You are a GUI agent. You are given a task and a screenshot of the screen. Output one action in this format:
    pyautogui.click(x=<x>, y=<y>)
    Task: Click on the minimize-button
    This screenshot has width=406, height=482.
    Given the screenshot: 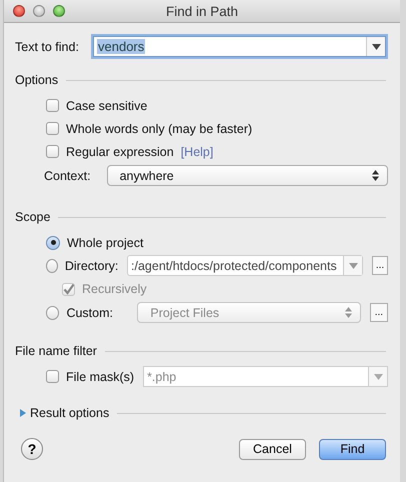 What is the action you would take?
    pyautogui.click(x=39, y=11)
    